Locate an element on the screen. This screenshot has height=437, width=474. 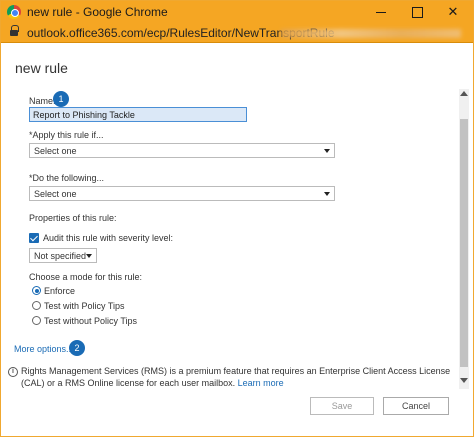
do-following-select: Select one is located at coordinates (182, 193).